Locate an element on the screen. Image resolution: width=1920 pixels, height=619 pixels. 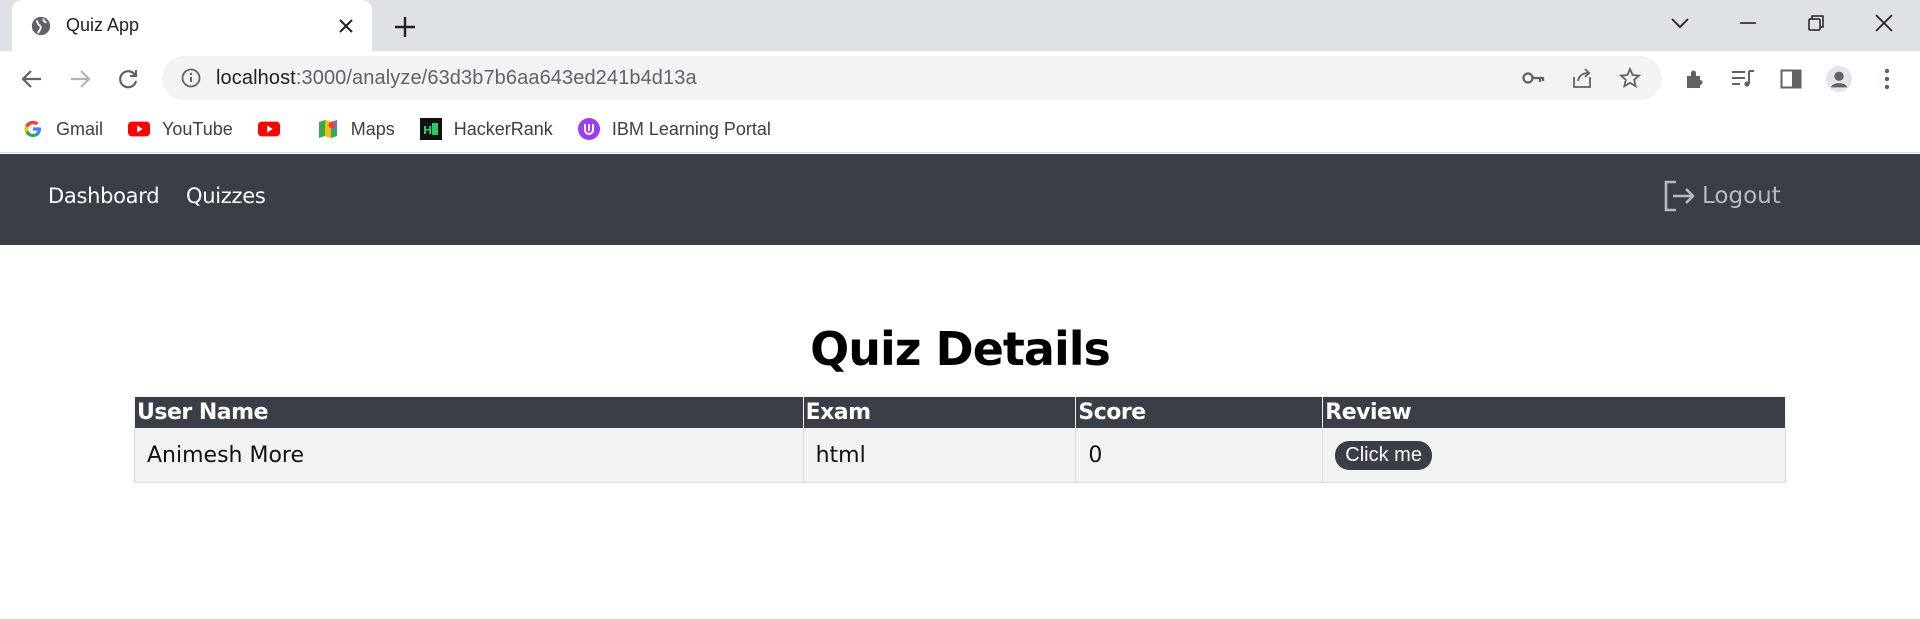
tab-strip: Quiz App is located at coordinates (960, 25).